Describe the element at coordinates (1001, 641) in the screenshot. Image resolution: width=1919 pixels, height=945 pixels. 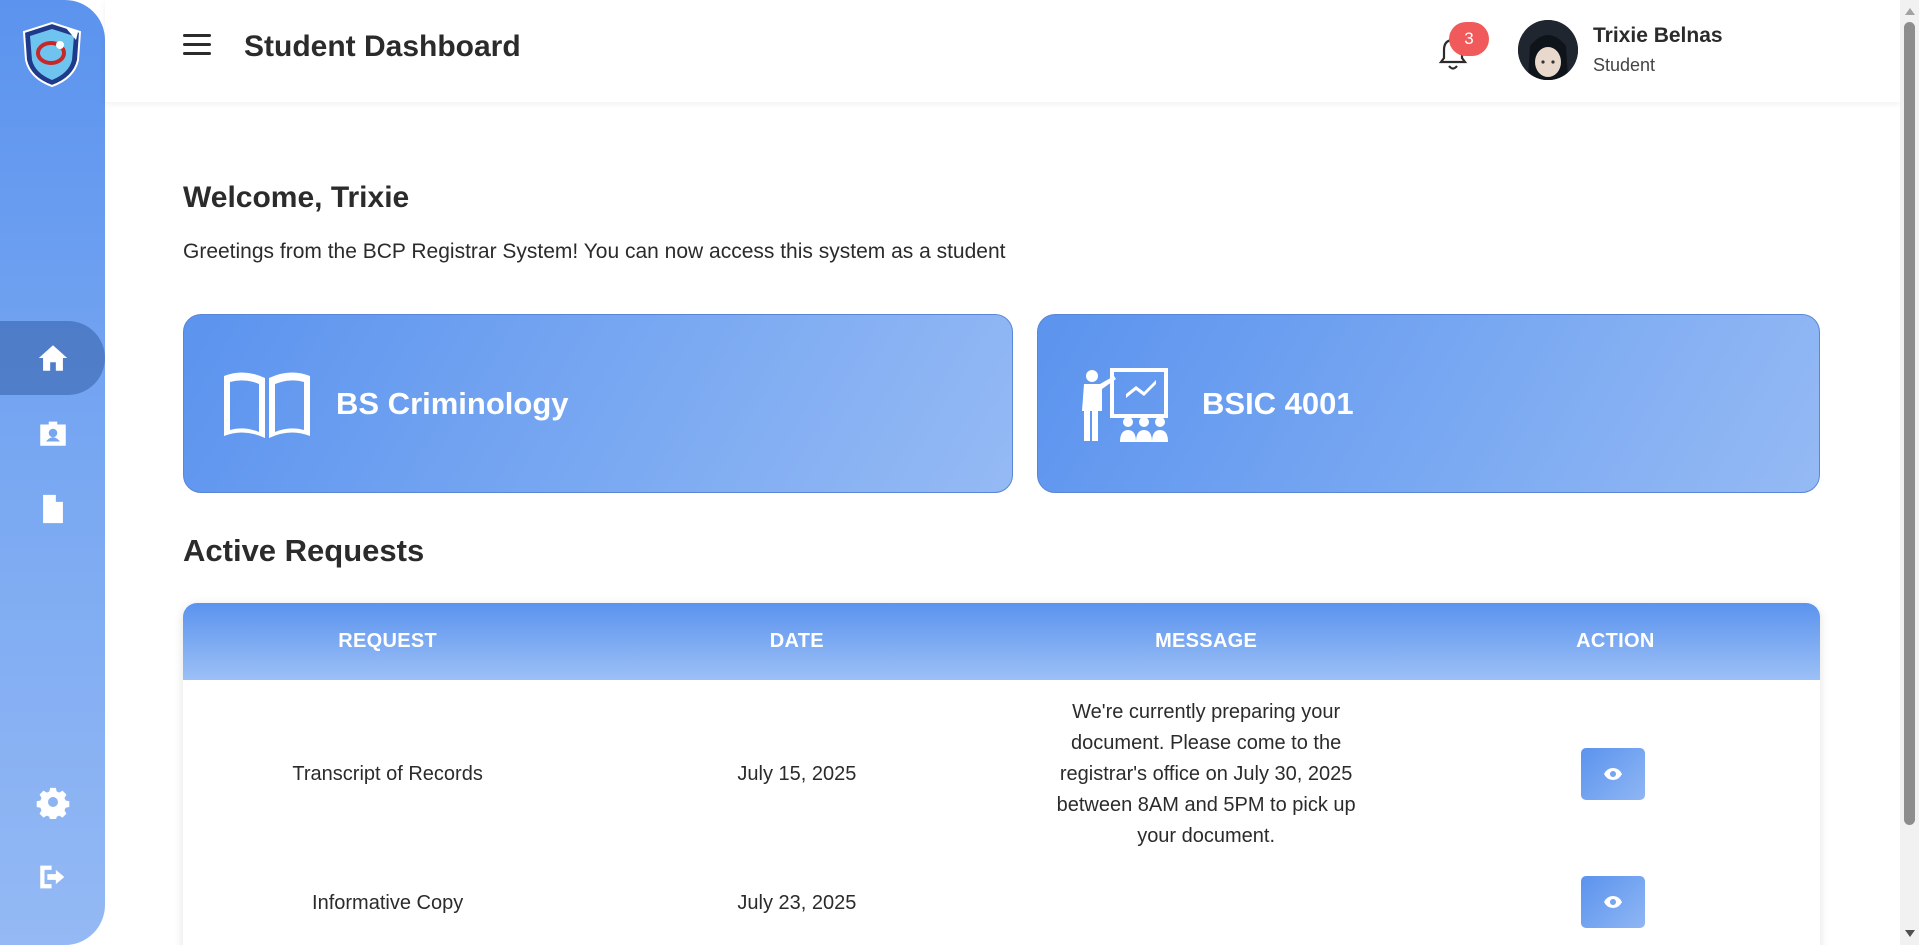
I see `table-header: REQUEST DATE MESSAGE ACTION` at that location.